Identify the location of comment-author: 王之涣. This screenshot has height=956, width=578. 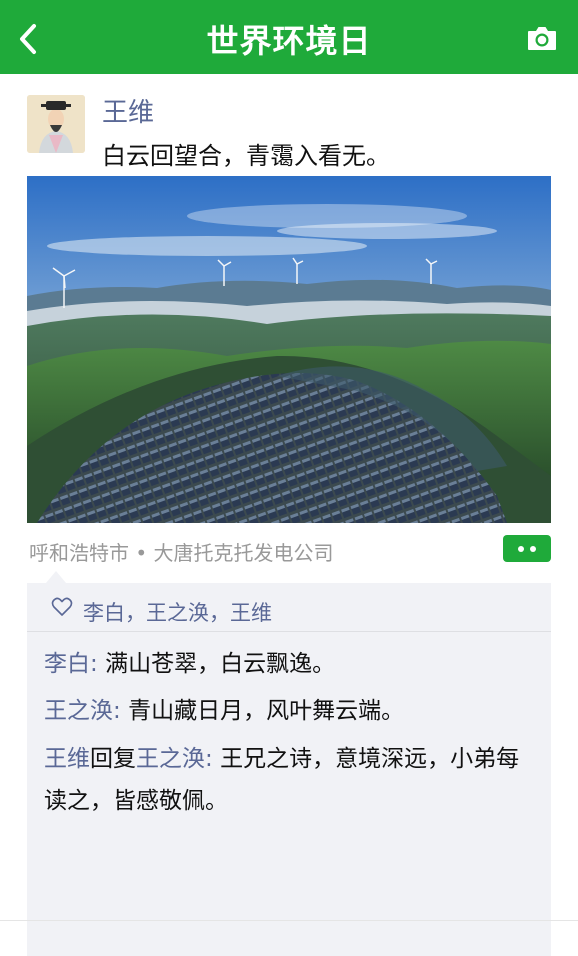
(78, 711).